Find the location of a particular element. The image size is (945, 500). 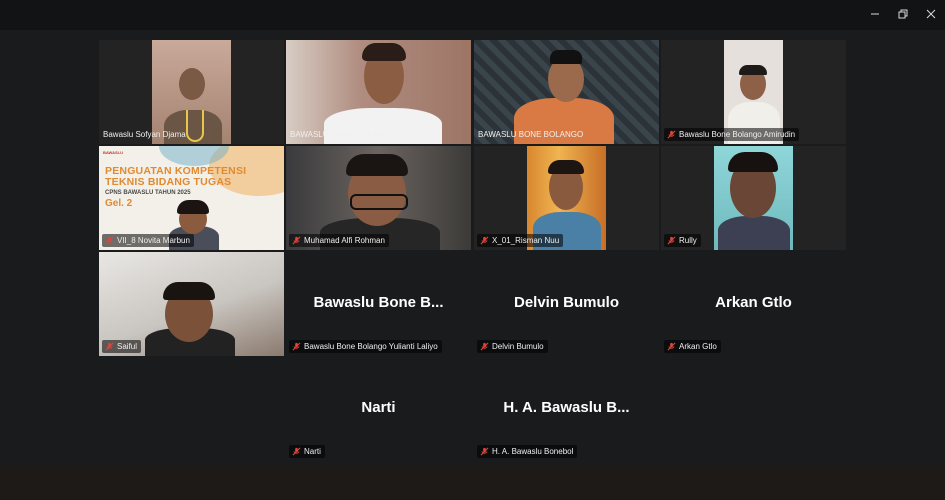

participant-display-name: Narti is located at coordinates (378, 407).